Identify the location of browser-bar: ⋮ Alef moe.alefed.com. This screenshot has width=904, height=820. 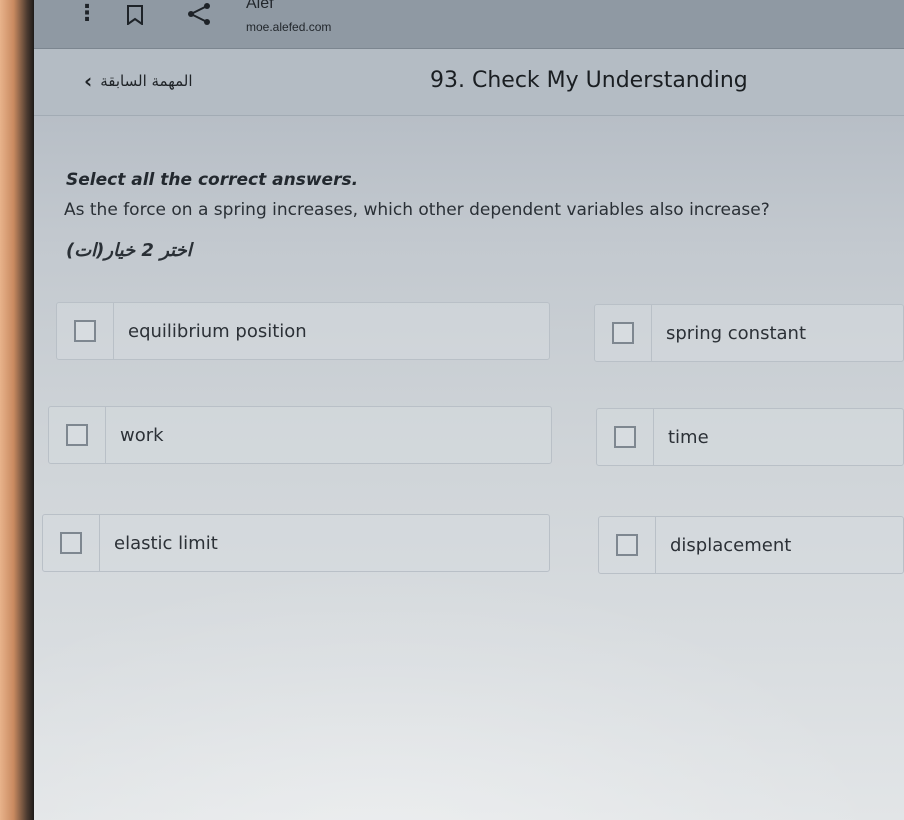
(469, 24).